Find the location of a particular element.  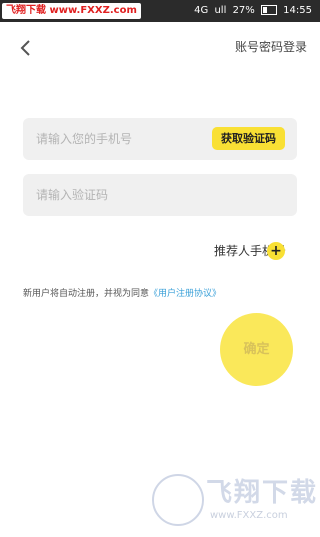

network-icon: ull is located at coordinates (220, 10).